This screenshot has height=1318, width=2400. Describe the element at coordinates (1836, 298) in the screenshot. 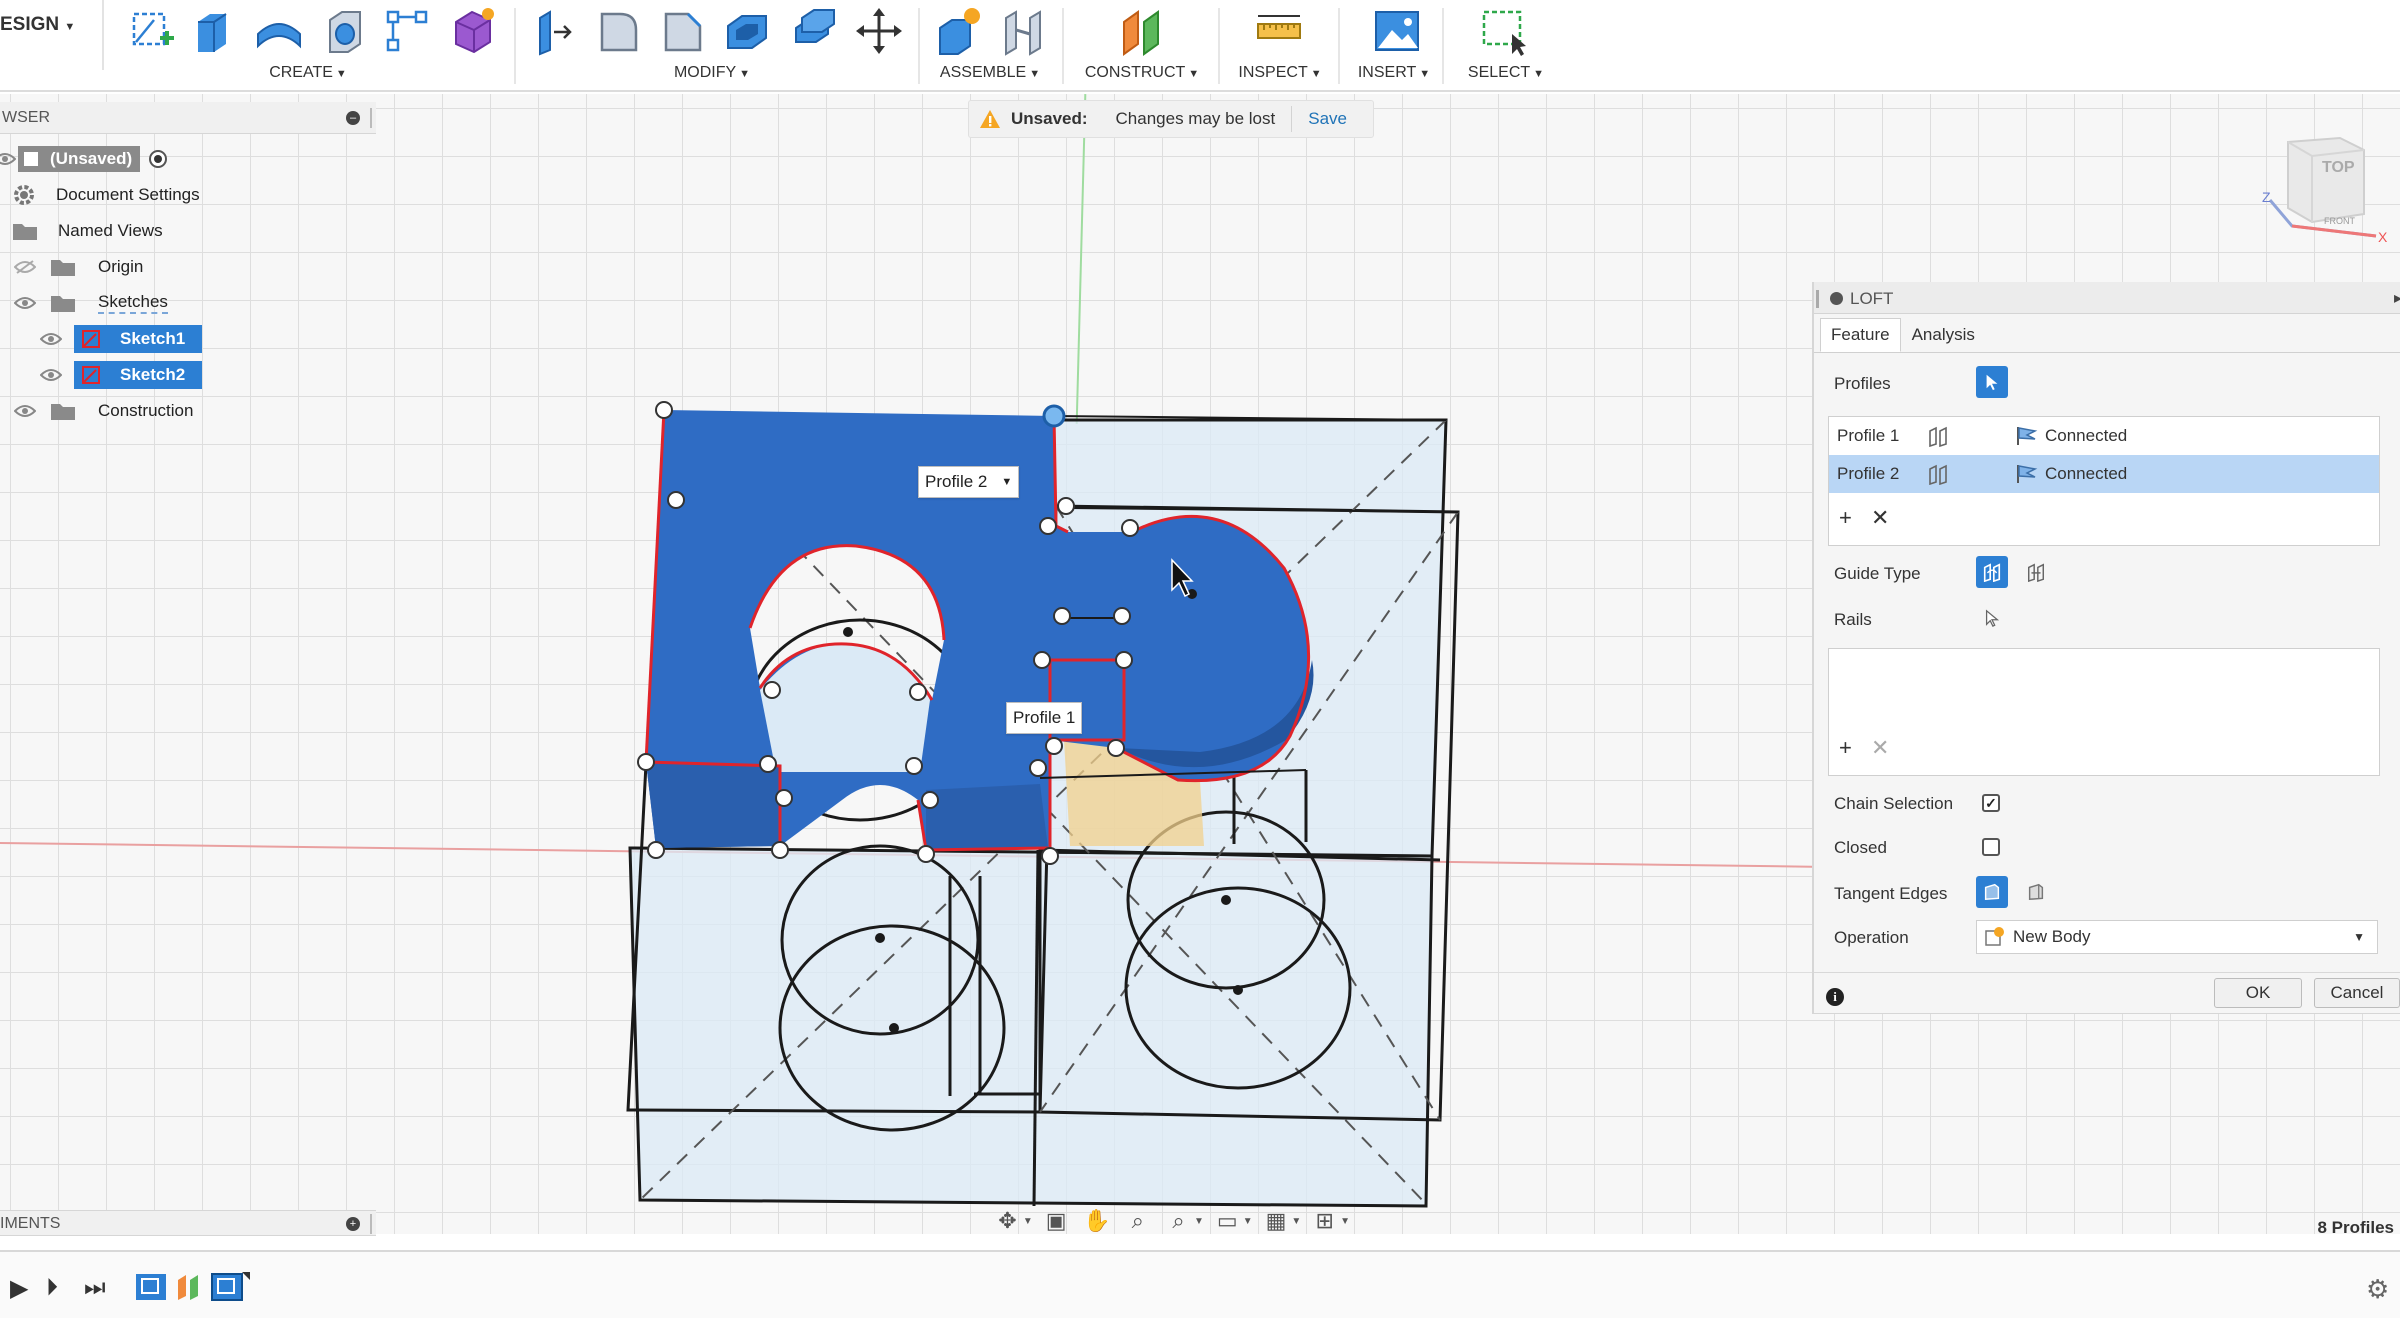

I see `minimize-dialog-icon` at that location.